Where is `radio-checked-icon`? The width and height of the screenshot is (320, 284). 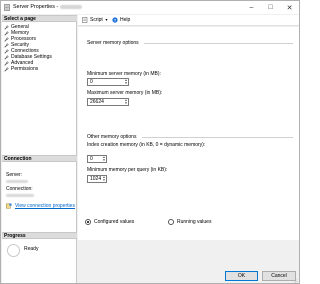 radio-checked-icon is located at coordinates (88, 222).